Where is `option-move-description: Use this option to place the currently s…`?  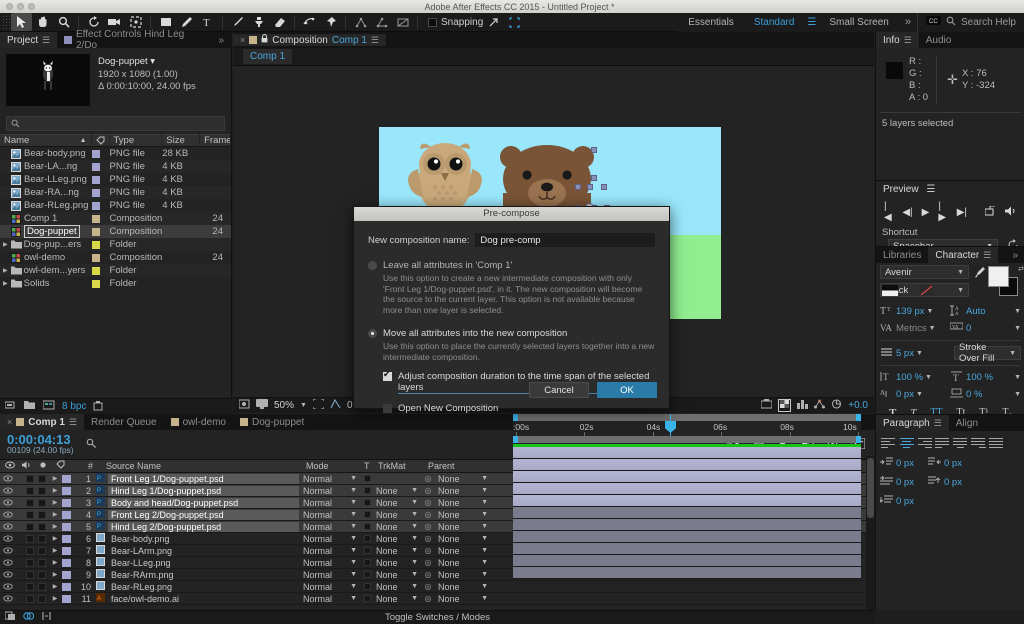 option-move-description: Use this option to place the currently s… is located at coordinates (519, 351).